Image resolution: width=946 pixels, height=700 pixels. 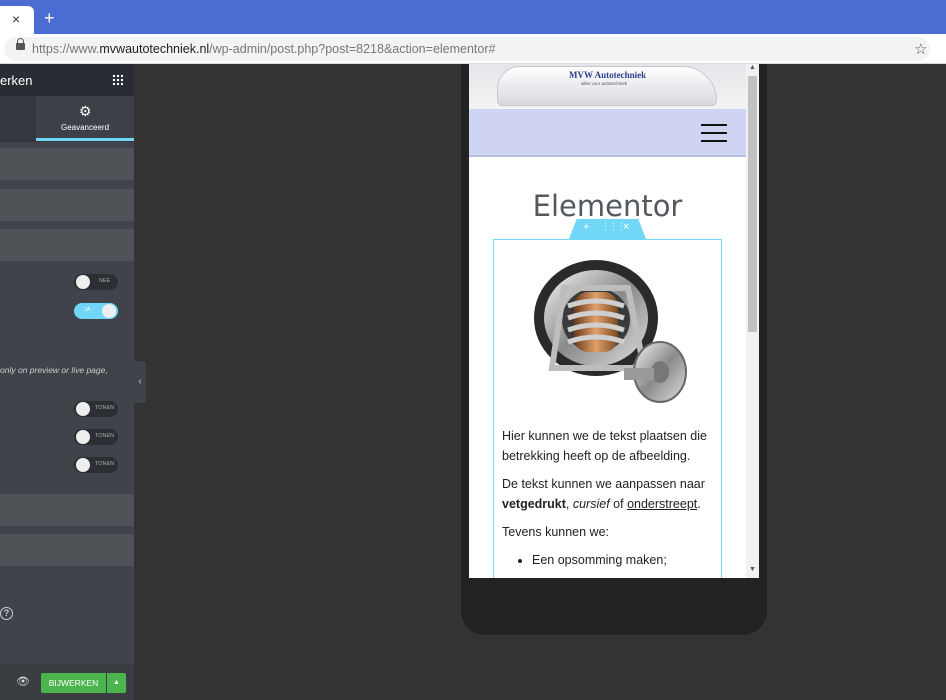 I want to click on site-header-logo: MVW Autotechniek alles voor autotechniek, so click(x=607, y=86).